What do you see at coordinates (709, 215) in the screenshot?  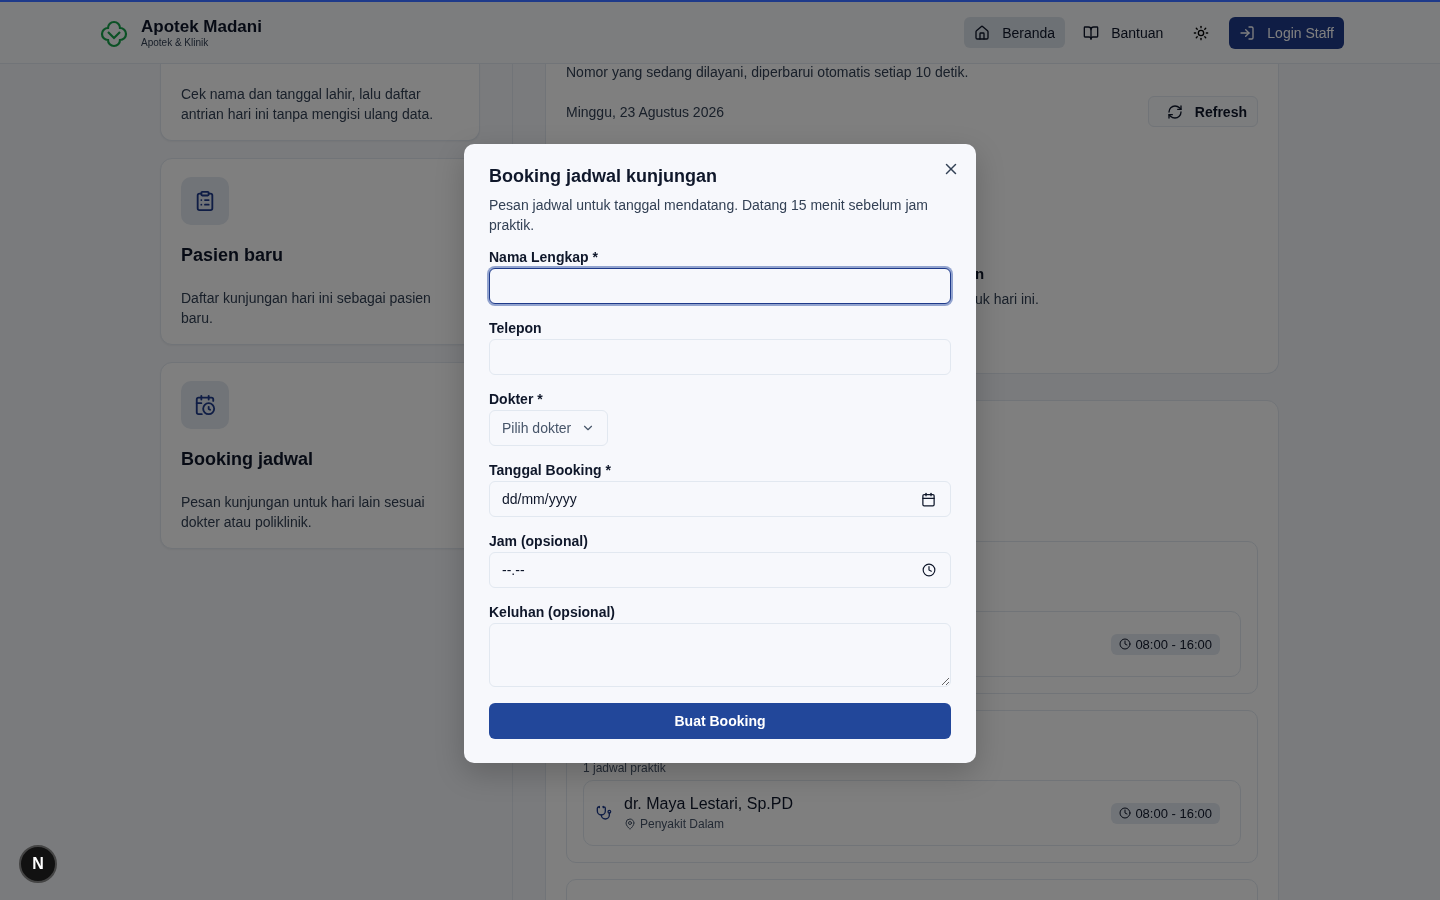 I see `dialog-description: Pesan jadwal untuk tanggal mendatang. Datang 15 menit sebelum jam praktik.` at bounding box center [709, 215].